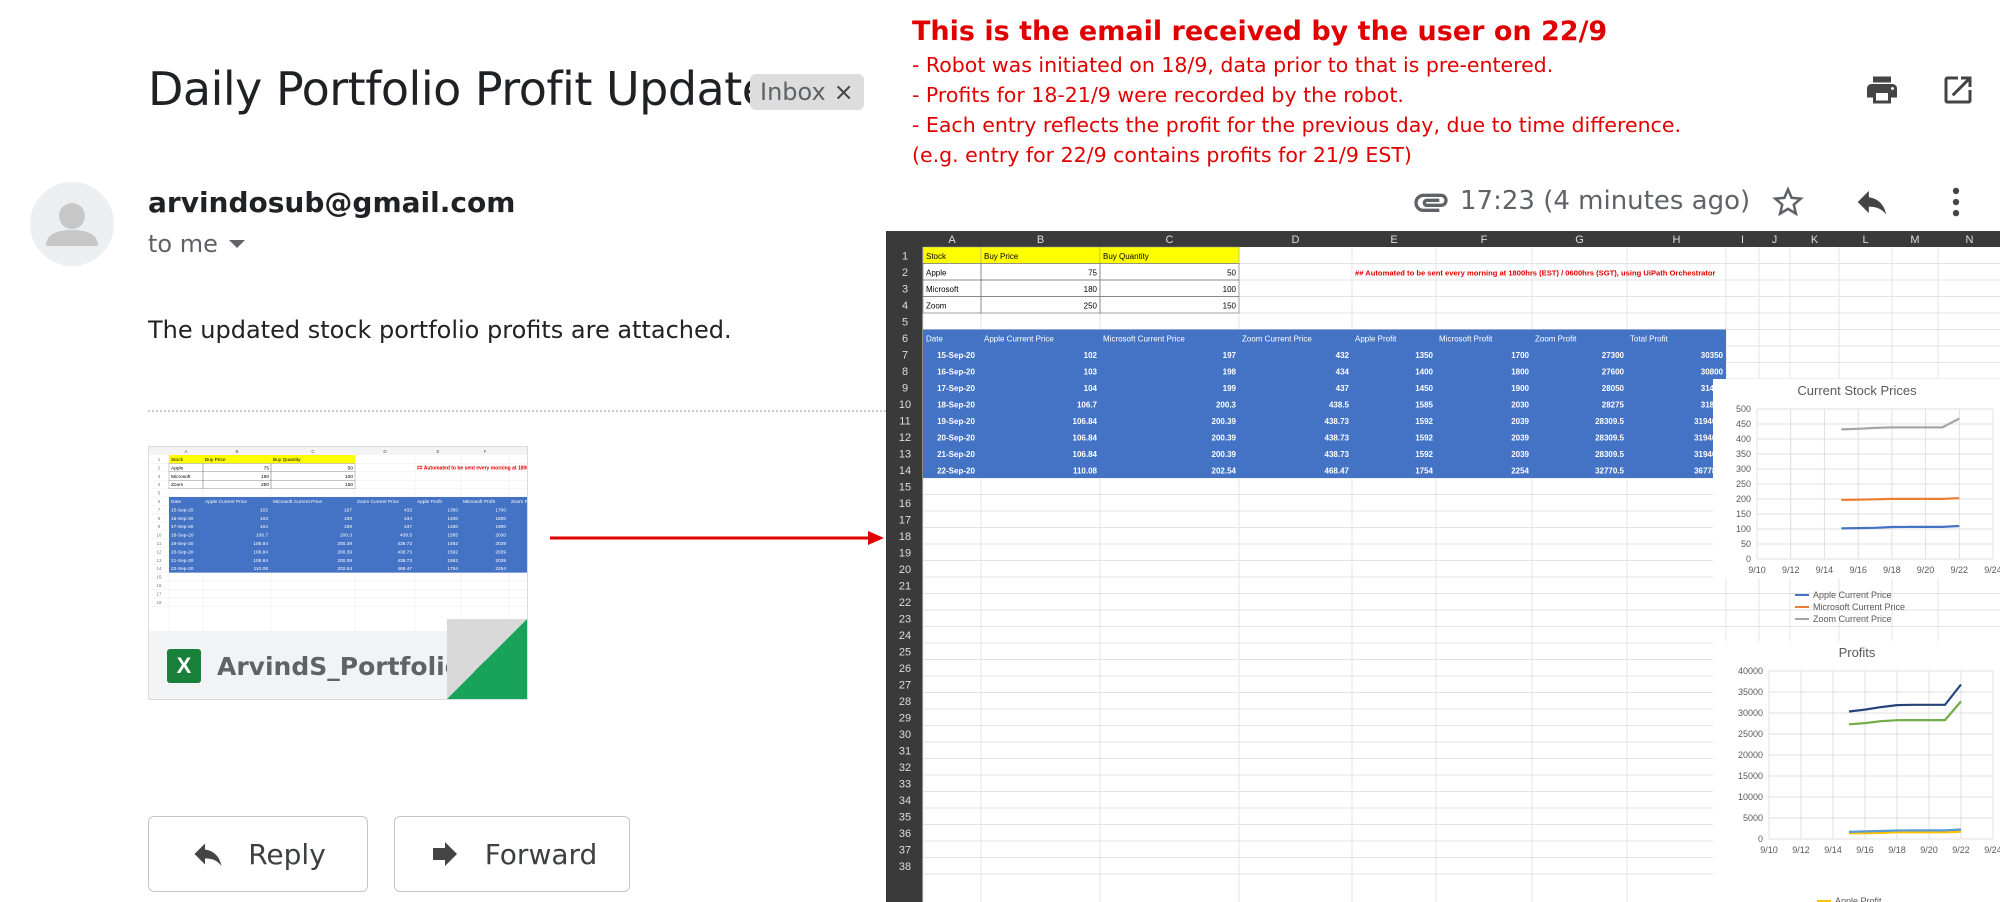  What do you see at coordinates (287, 854) in the screenshot?
I see `reply-button-label: Reply` at bounding box center [287, 854].